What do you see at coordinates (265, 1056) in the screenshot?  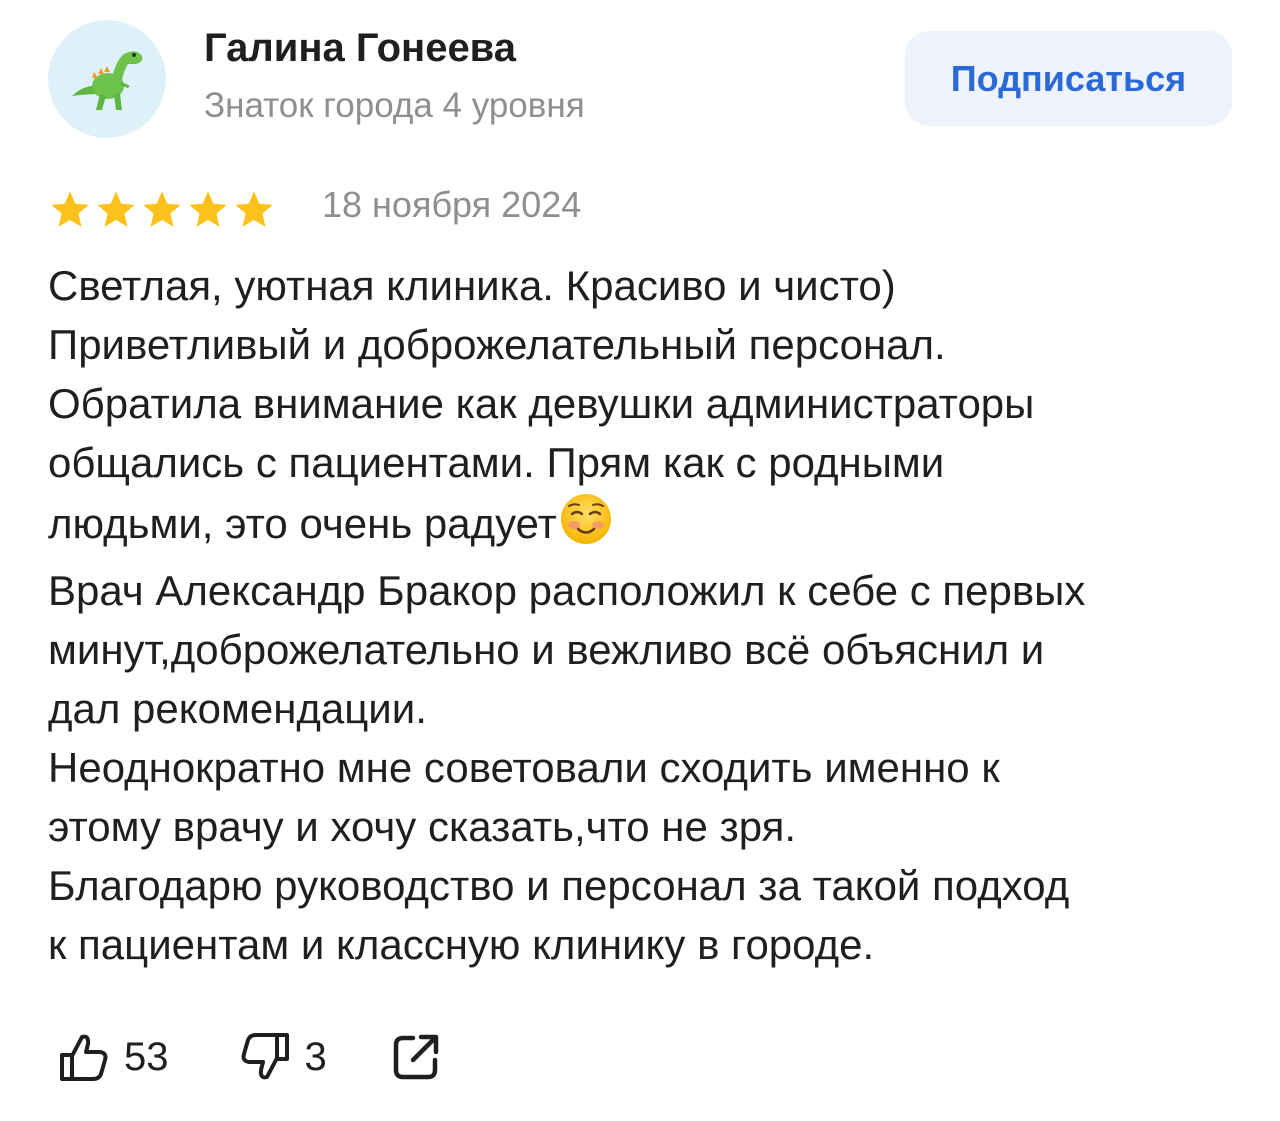 I see `thumbs-down-icon` at bounding box center [265, 1056].